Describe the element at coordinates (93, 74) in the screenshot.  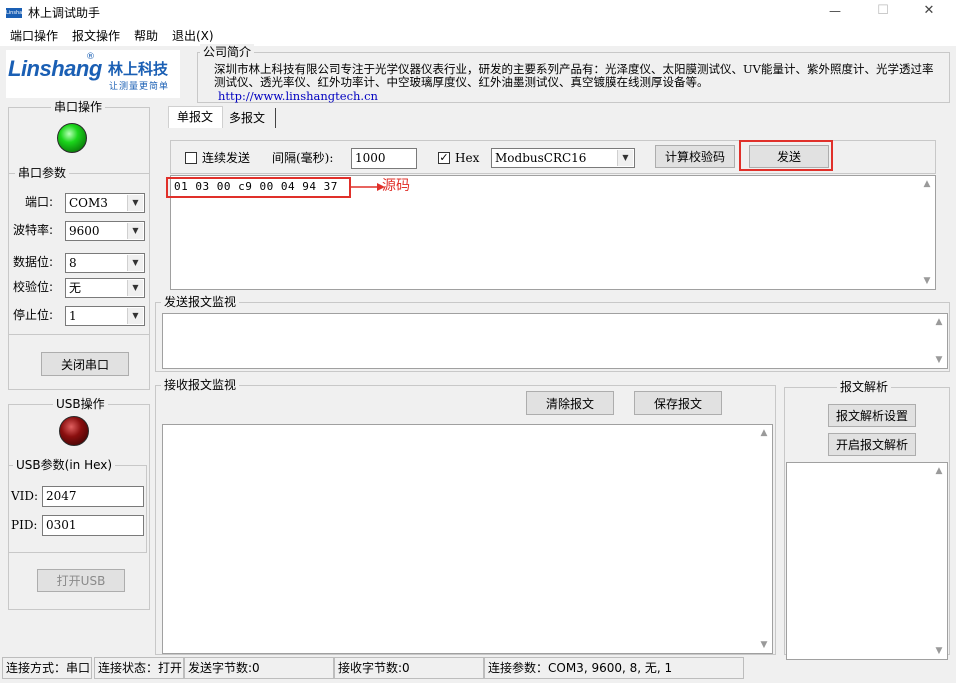
I see `brand-logo: Linshang ® 林上科技 让测量更简单` at that location.